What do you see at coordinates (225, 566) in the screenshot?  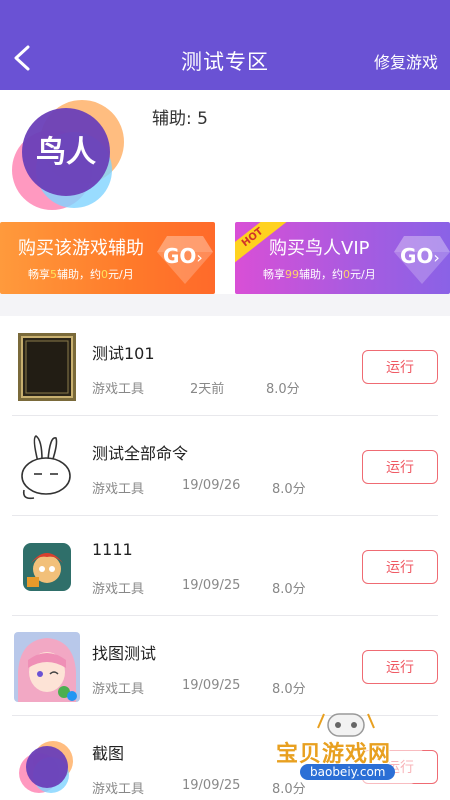 I see `list-item: 1111 游戏工具 19/09/25 8.0分 运行` at bounding box center [225, 566].